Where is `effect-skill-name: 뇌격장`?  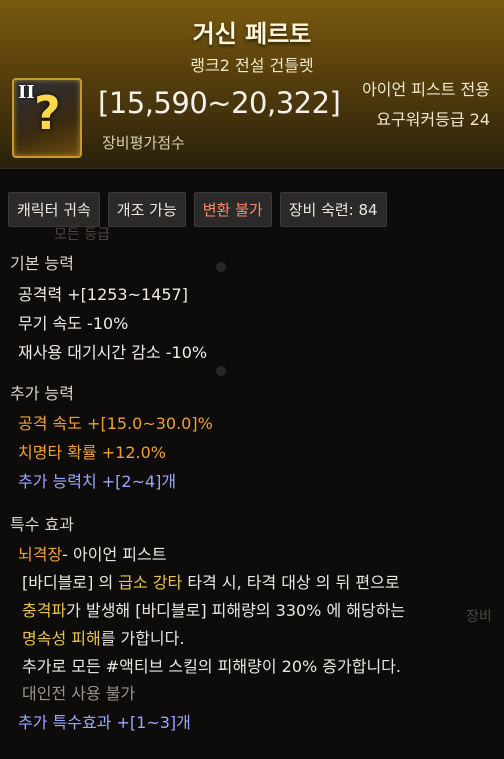
effect-skill-name: 뇌격장 is located at coordinates (40, 554).